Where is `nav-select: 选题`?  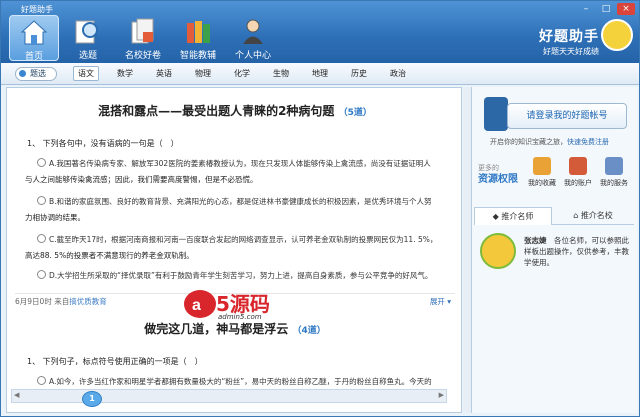
nav-select: 选题 is located at coordinates (88, 38).